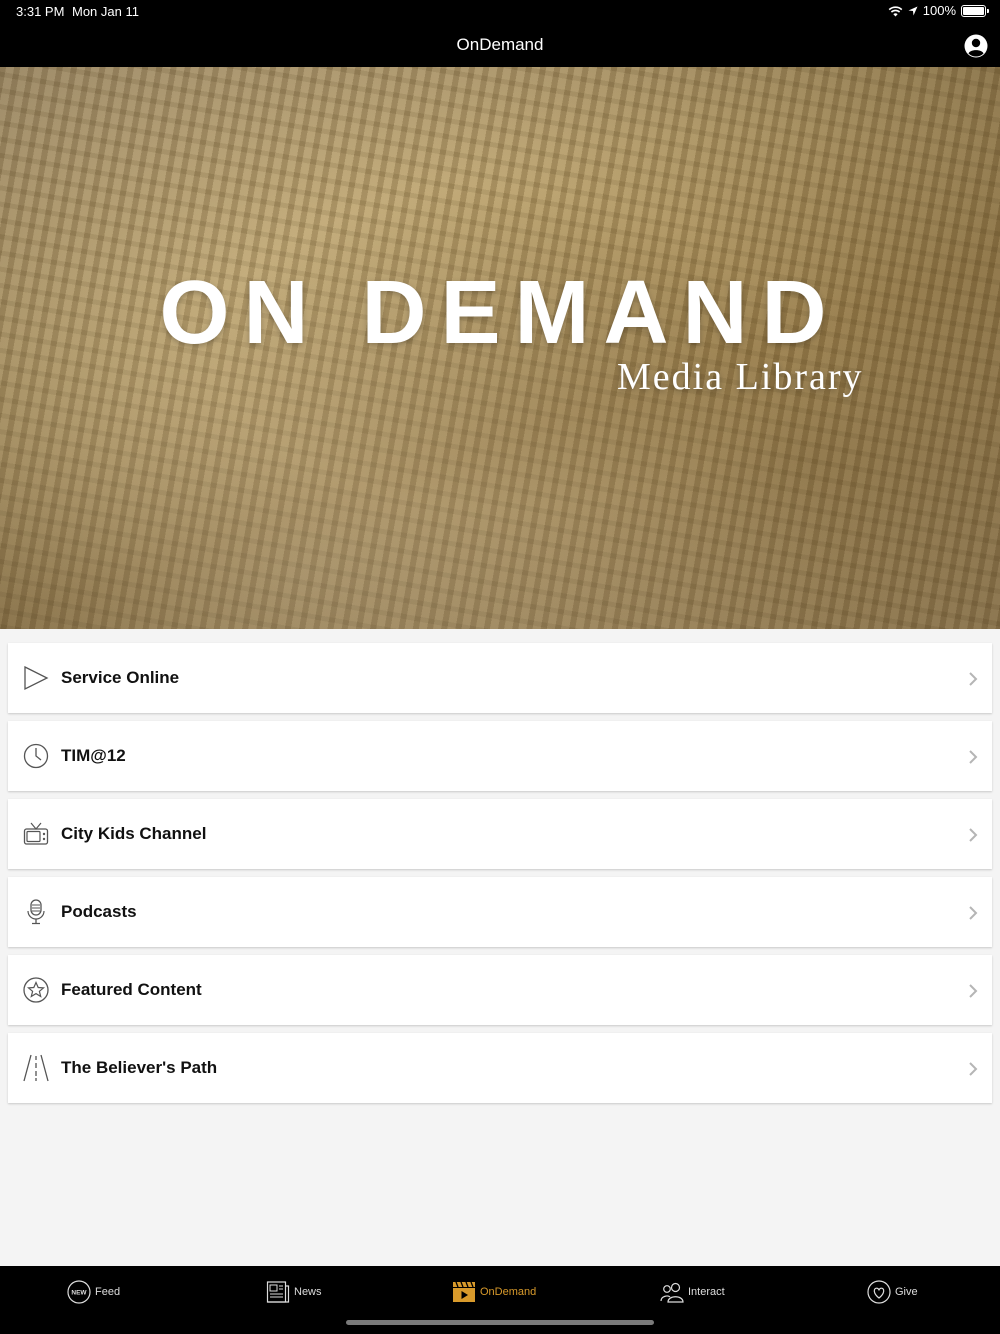  What do you see at coordinates (892, 1292) in the screenshot?
I see `tab-give: Give` at bounding box center [892, 1292].